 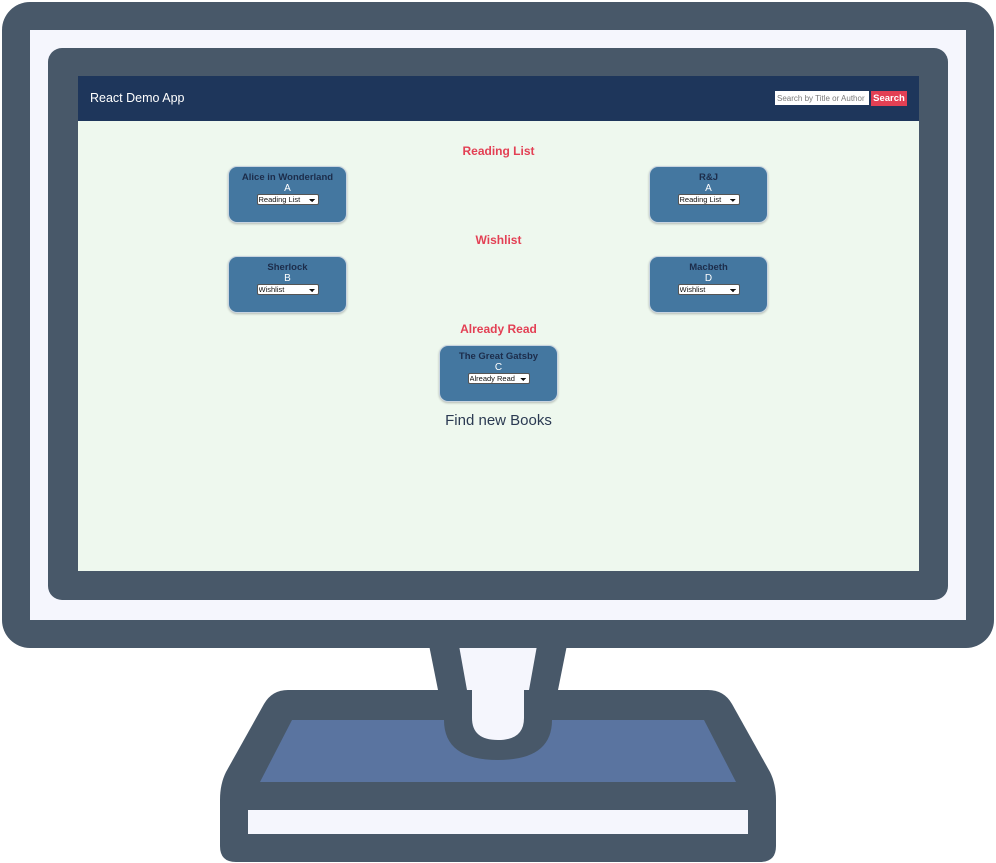 What do you see at coordinates (498, 329) in the screenshot?
I see `section-title-already-read: Already Read` at bounding box center [498, 329].